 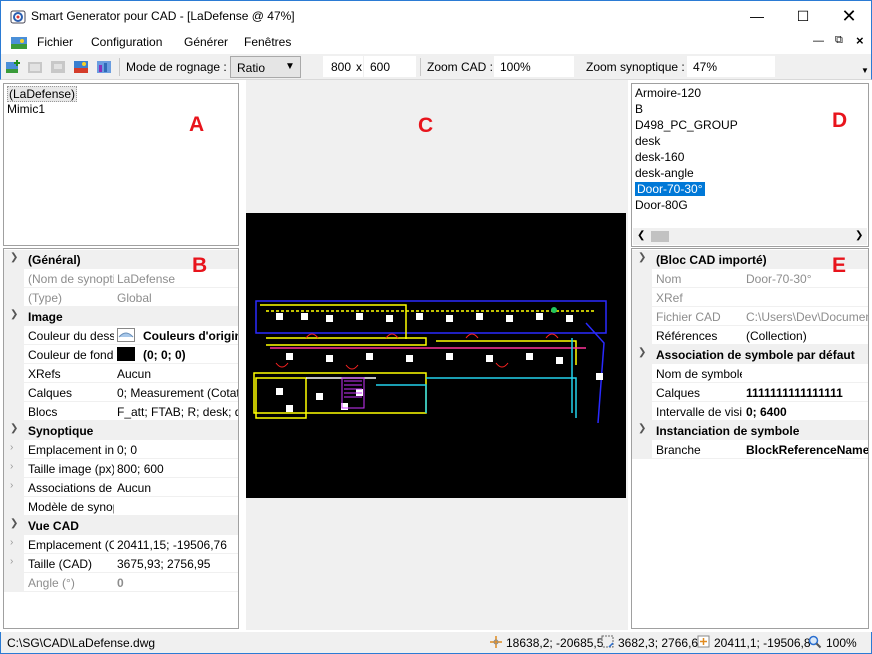 What do you see at coordinates (121, 487) in the screenshot?
I see `property-row: ›Associations de symbolesAucun` at bounding box center [121, 487].